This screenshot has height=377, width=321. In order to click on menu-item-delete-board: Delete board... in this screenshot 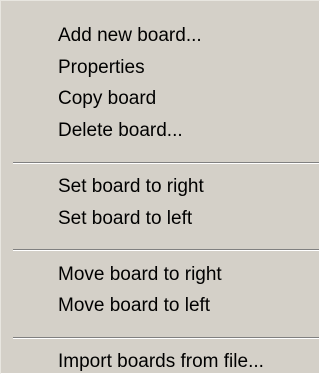, I will do `click(160, 130)`.